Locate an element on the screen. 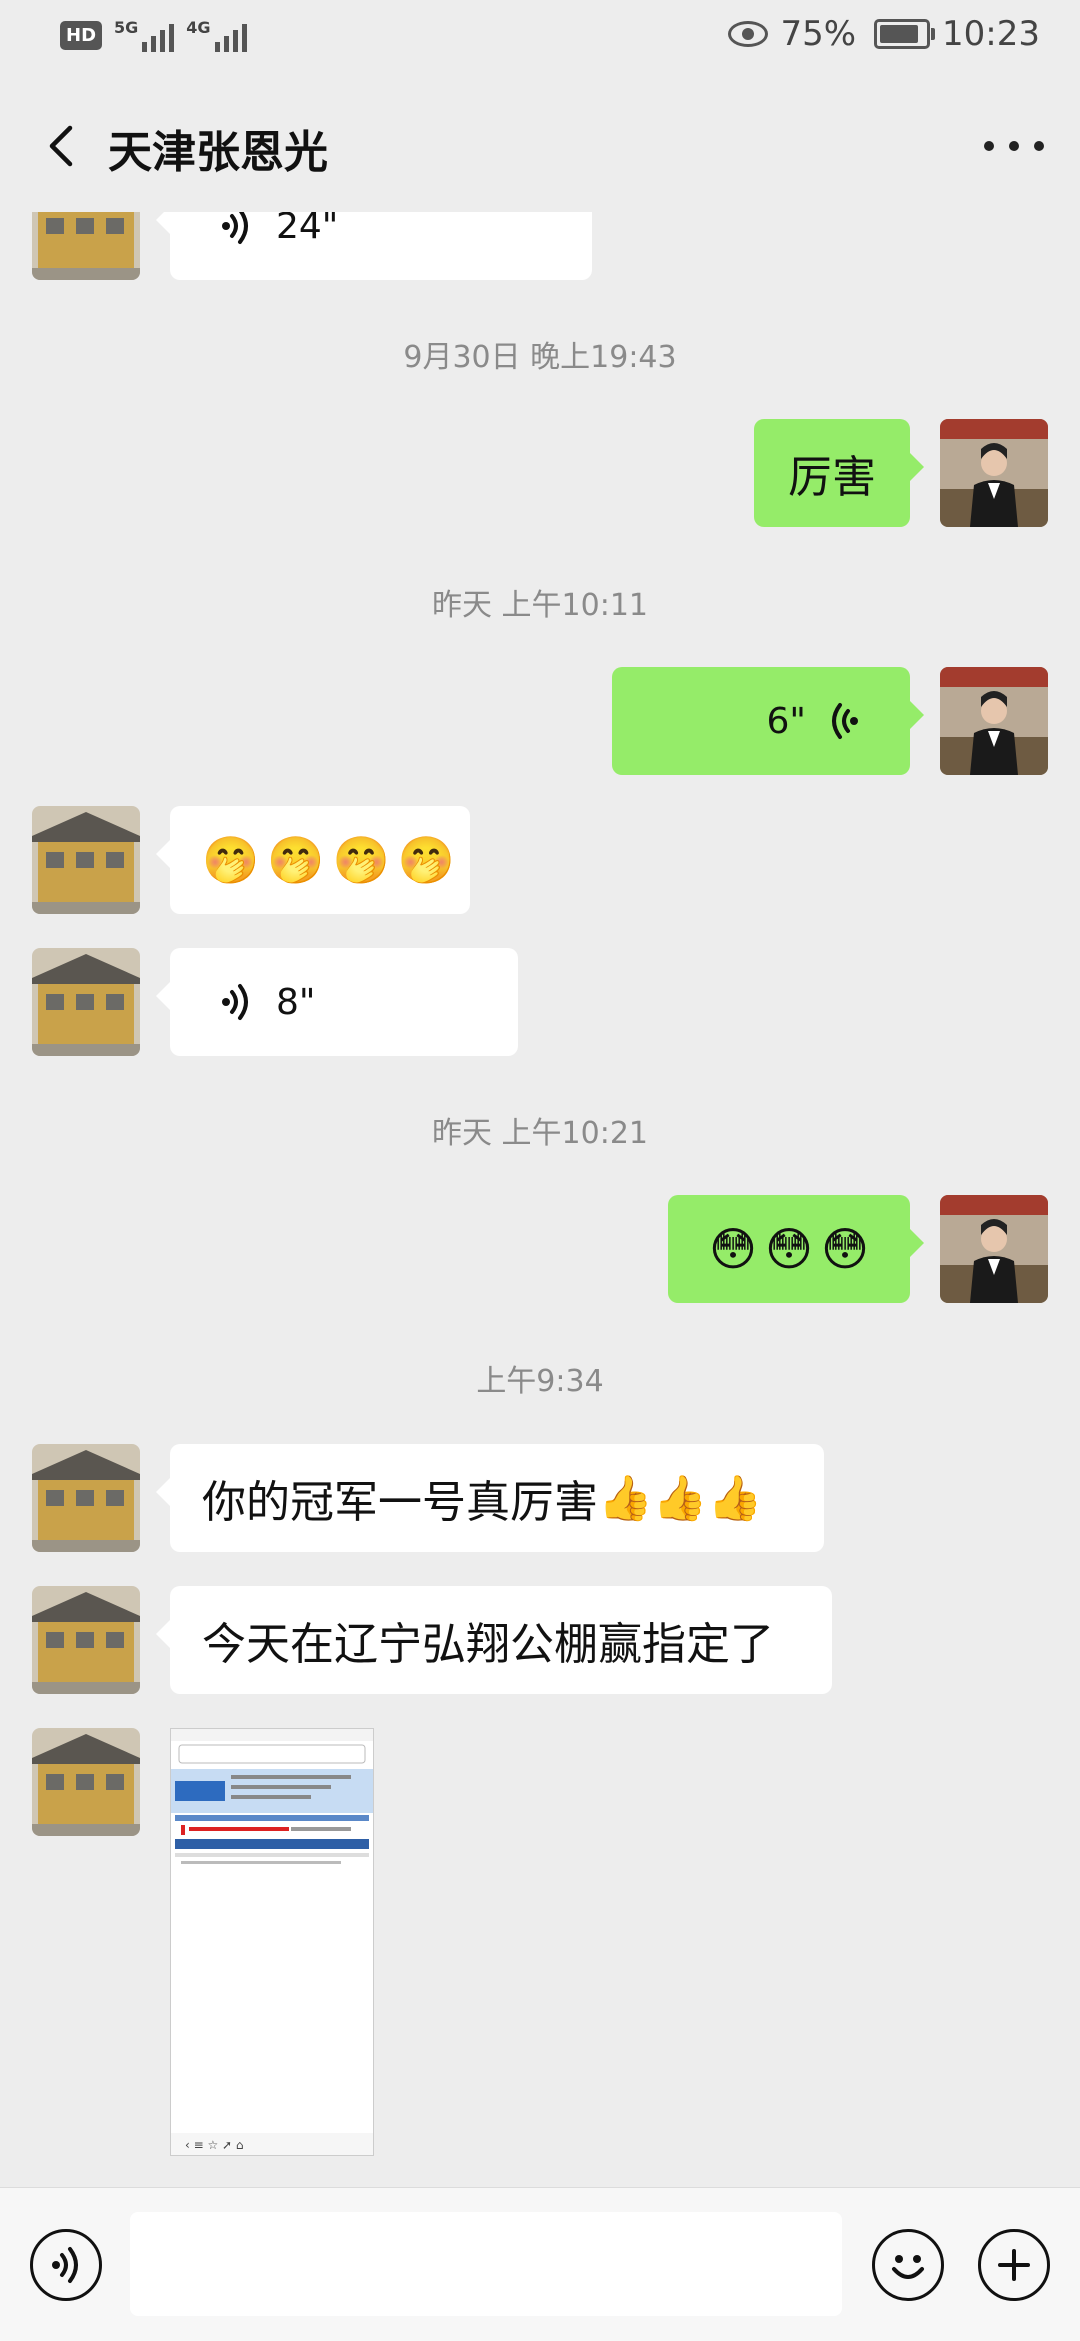 The width and height of the screenshot is (1080, 2341). emoji-row: 😳 😳 😳 is located at coordinates (789, 1249).